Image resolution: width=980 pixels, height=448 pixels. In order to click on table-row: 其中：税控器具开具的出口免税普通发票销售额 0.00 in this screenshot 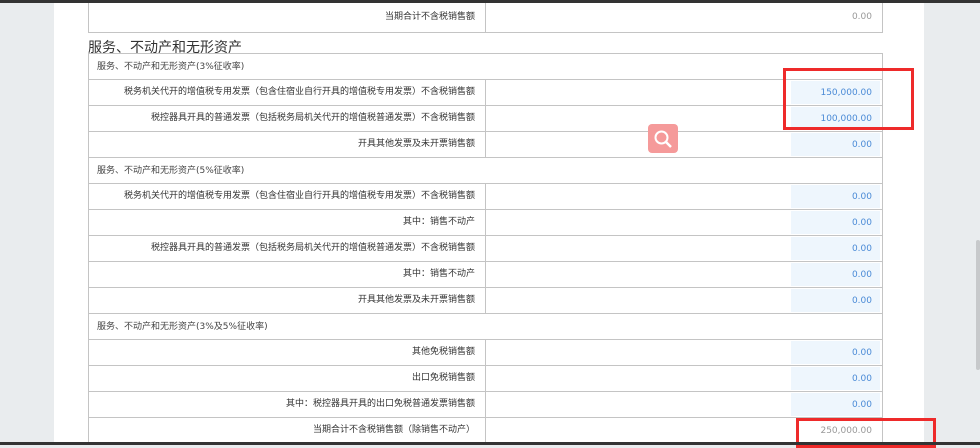, I will do `click(485, 405)`.